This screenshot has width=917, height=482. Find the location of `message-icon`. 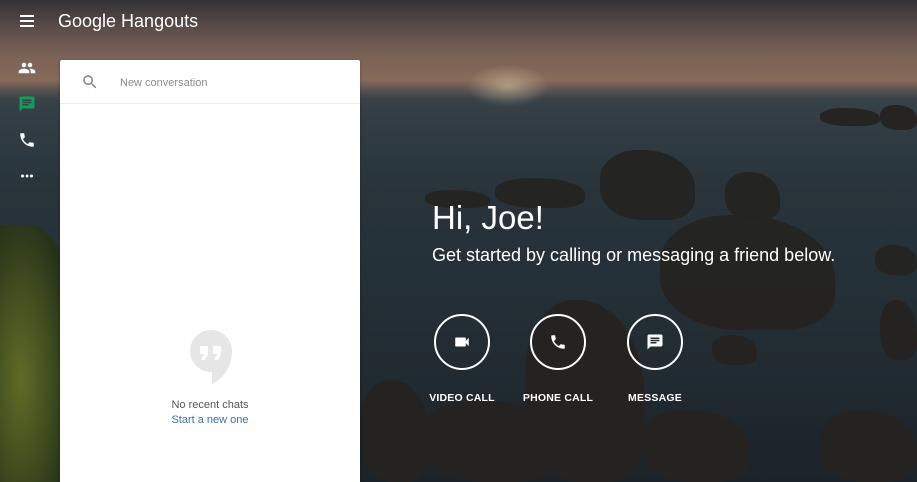

message-icon is located at coordinates (655, 342).